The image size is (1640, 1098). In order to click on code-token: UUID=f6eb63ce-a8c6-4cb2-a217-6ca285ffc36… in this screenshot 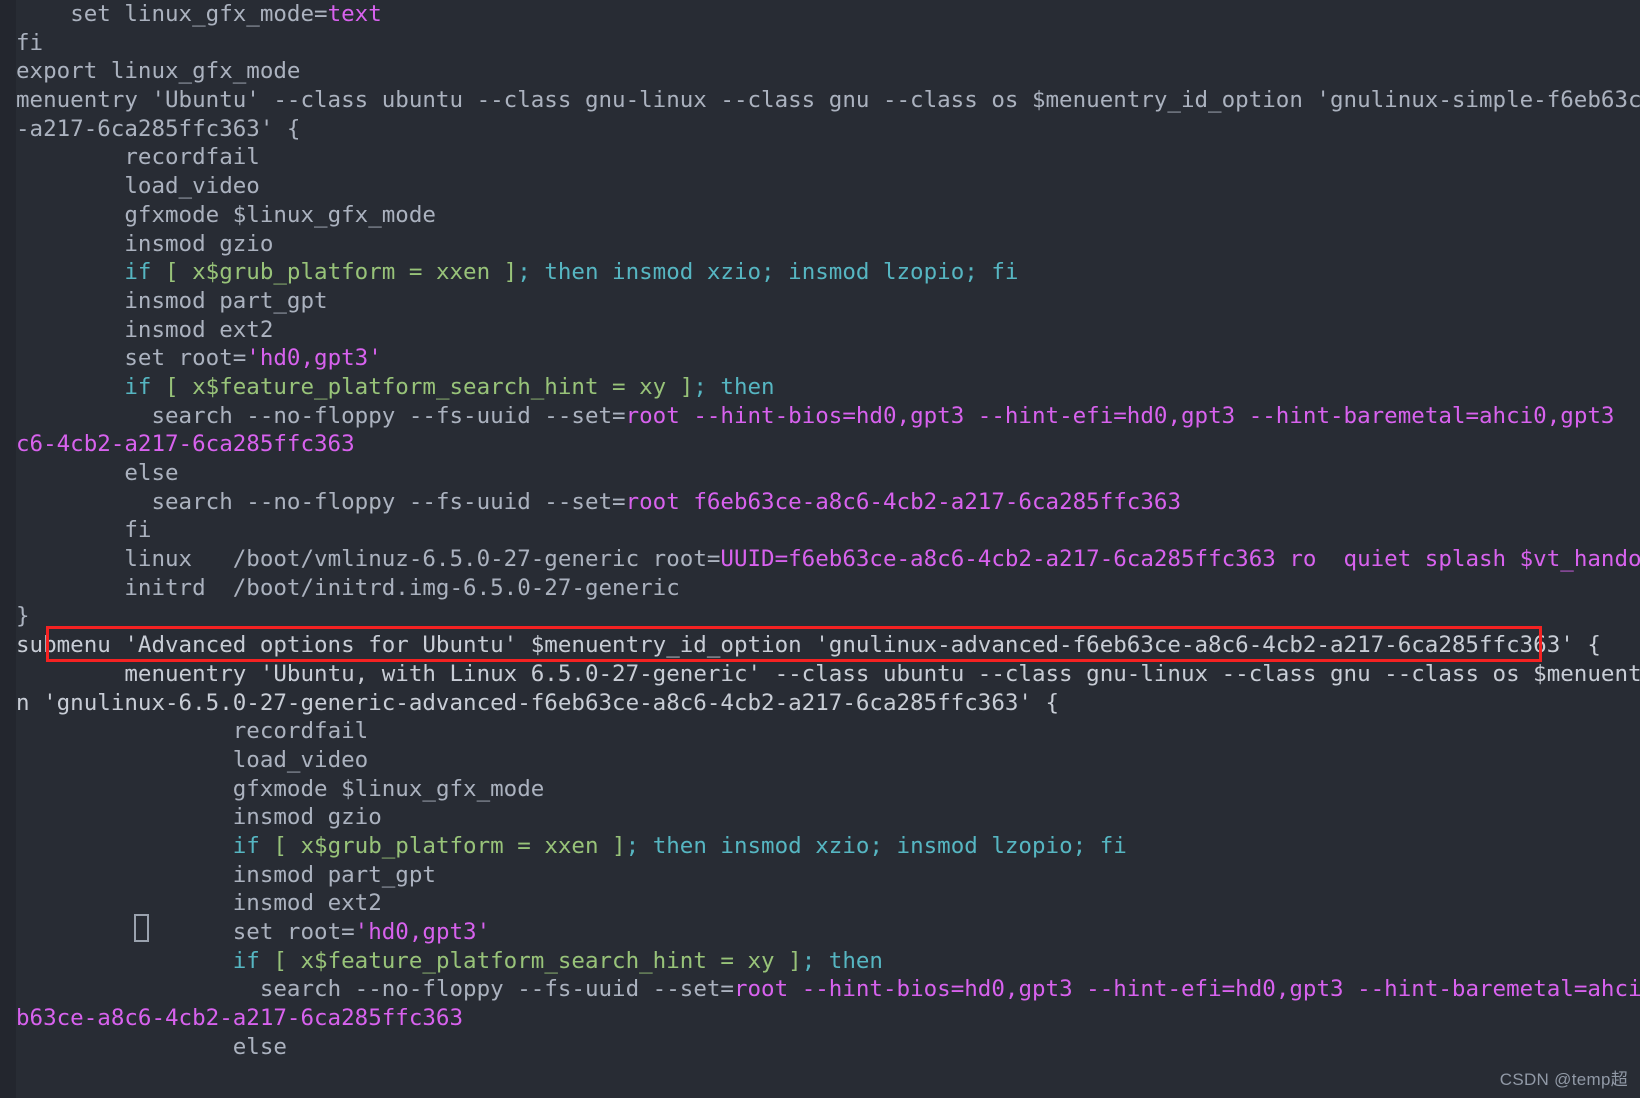, I will do `click(1180, 559)`.